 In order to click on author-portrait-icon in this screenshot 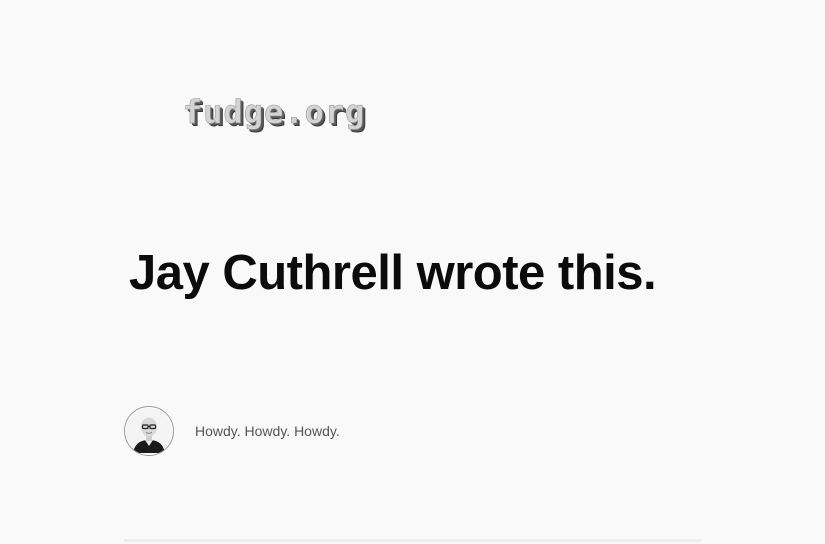, I will do `click(149, 431)`.